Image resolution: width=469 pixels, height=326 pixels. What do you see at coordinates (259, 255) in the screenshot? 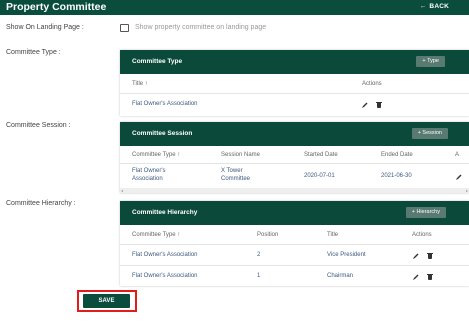
I see `hierarchy-position-cell: 2` at bounding box center [259, 255].